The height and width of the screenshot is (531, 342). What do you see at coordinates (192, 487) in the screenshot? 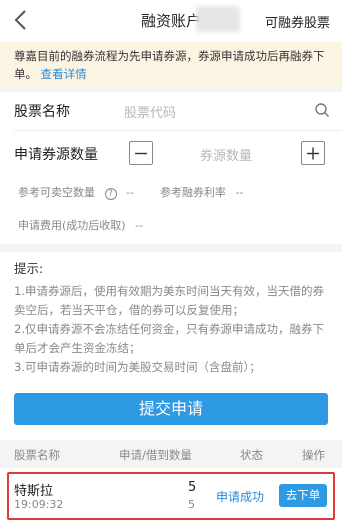
I see `row-applied-qty: 5` at bounding box center [192, 487].